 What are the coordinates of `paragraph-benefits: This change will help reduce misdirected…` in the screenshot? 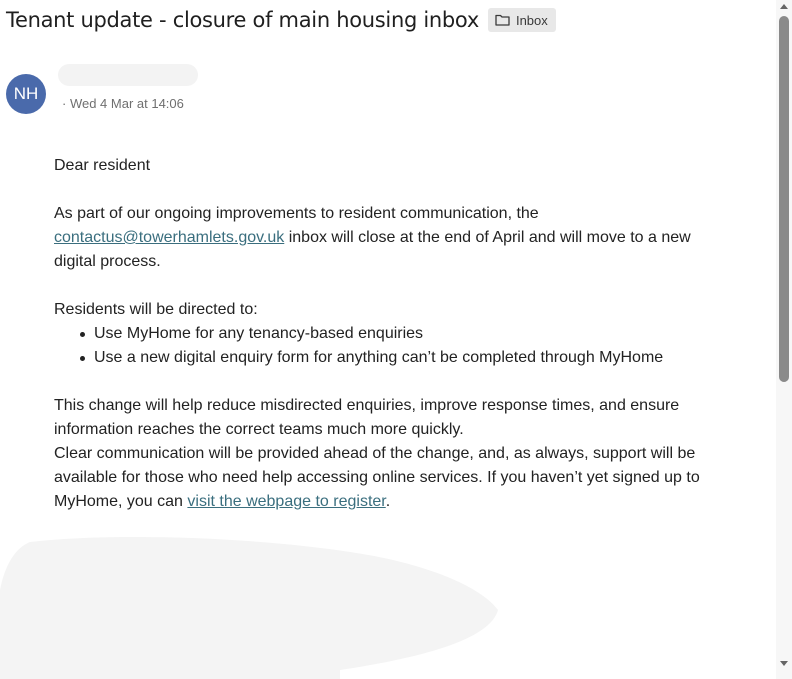 It's located at (367, 417).